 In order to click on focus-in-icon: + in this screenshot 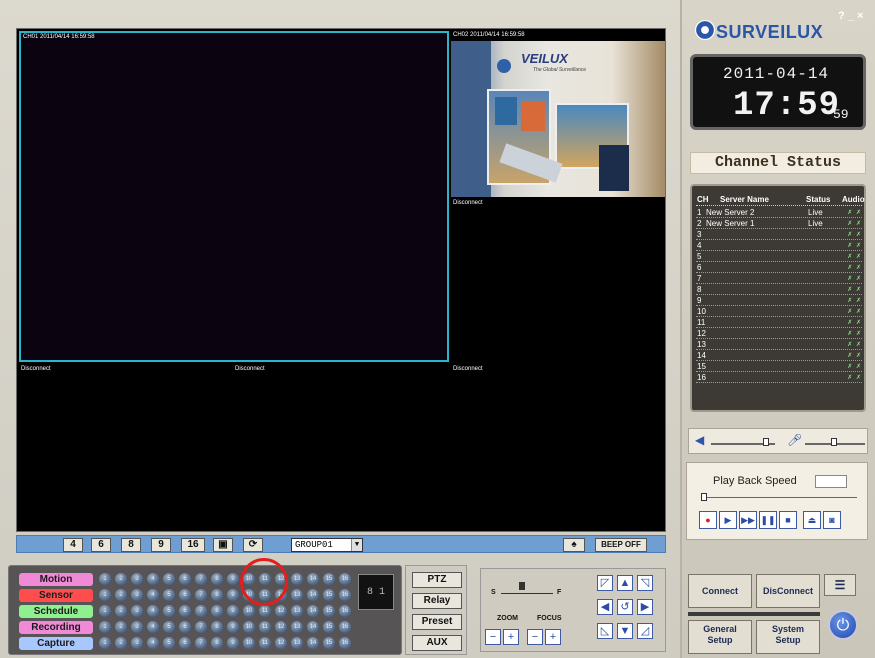, I will do `click(553, 637)`.